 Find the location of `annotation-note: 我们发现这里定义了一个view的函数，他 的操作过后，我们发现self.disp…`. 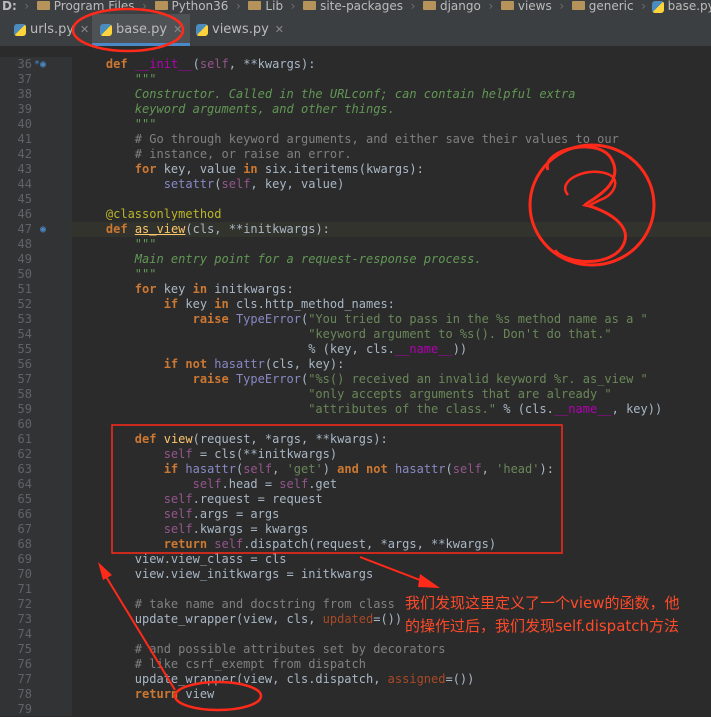

annotation-note: 我们发现这里定义了一个view的函数，他 的操作过后，我们发现self.disp… is located at coordinates (542, 615).